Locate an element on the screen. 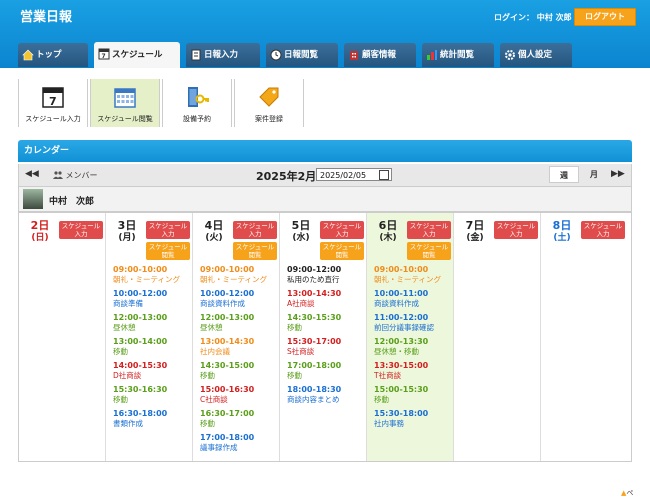 This screenshot has width=650, height=502. schedule-view-button: スケジュール閲覧 is located at coordinates (125, 103).